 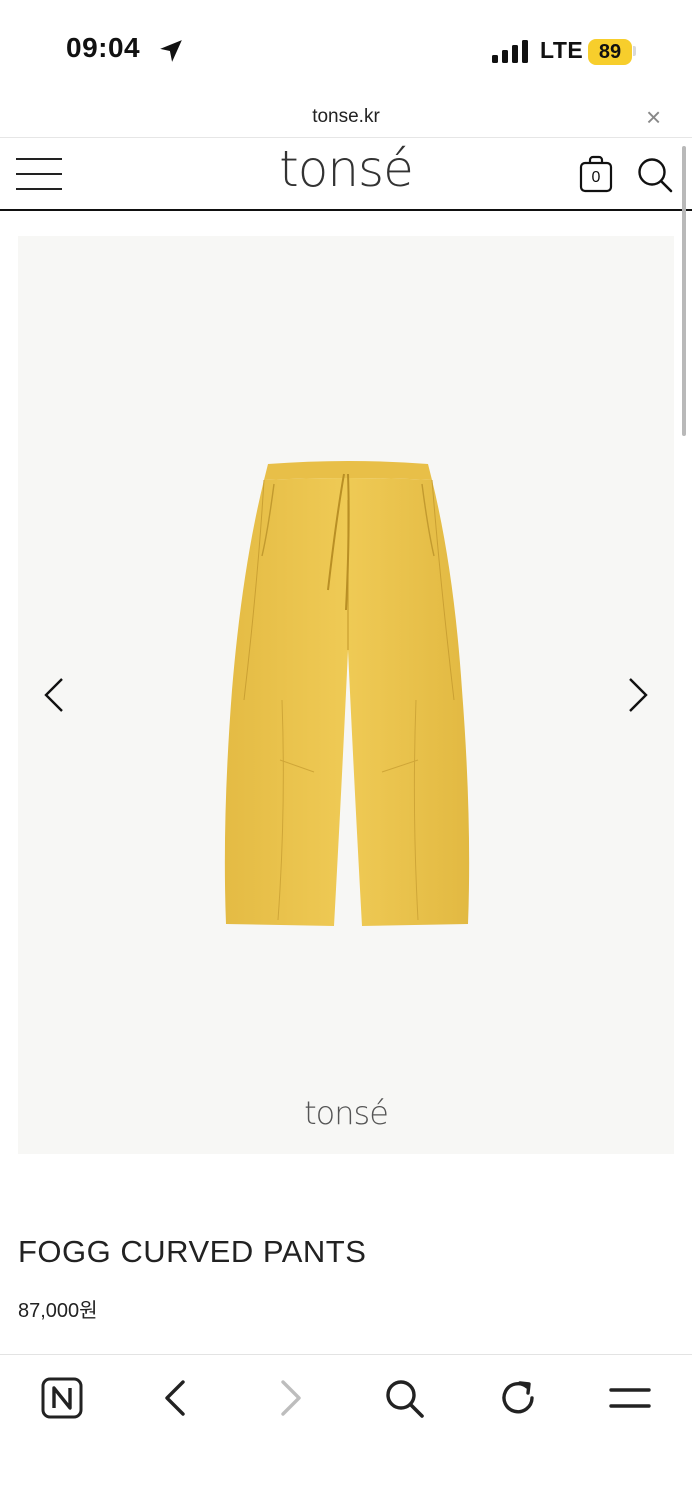 What do you see at coordinates (684, 291) in the screenshot?
I see `scrollbar` at bounding box center [684, 291].